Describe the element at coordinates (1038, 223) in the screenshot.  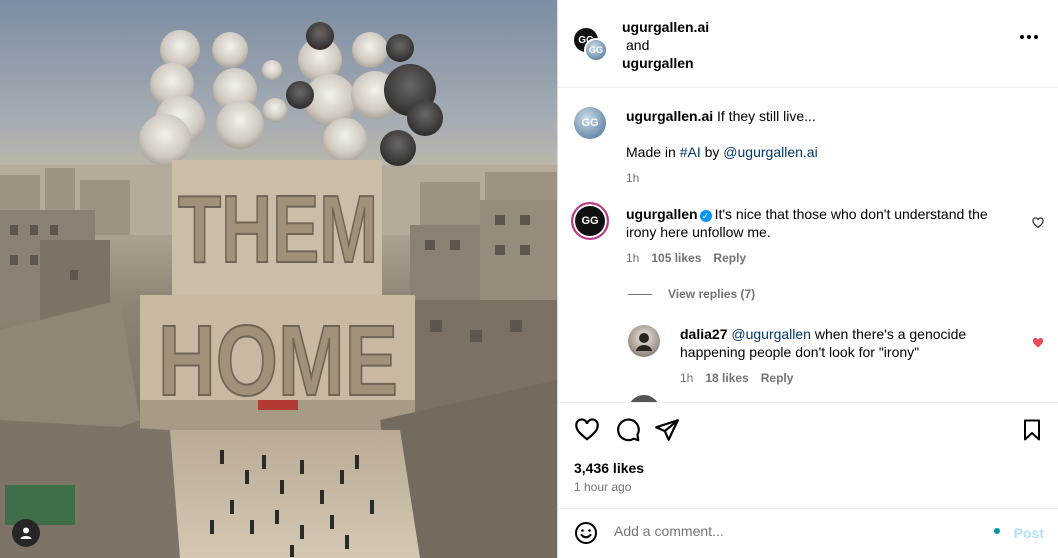
I see `like-comment-heart-icon` at that location.